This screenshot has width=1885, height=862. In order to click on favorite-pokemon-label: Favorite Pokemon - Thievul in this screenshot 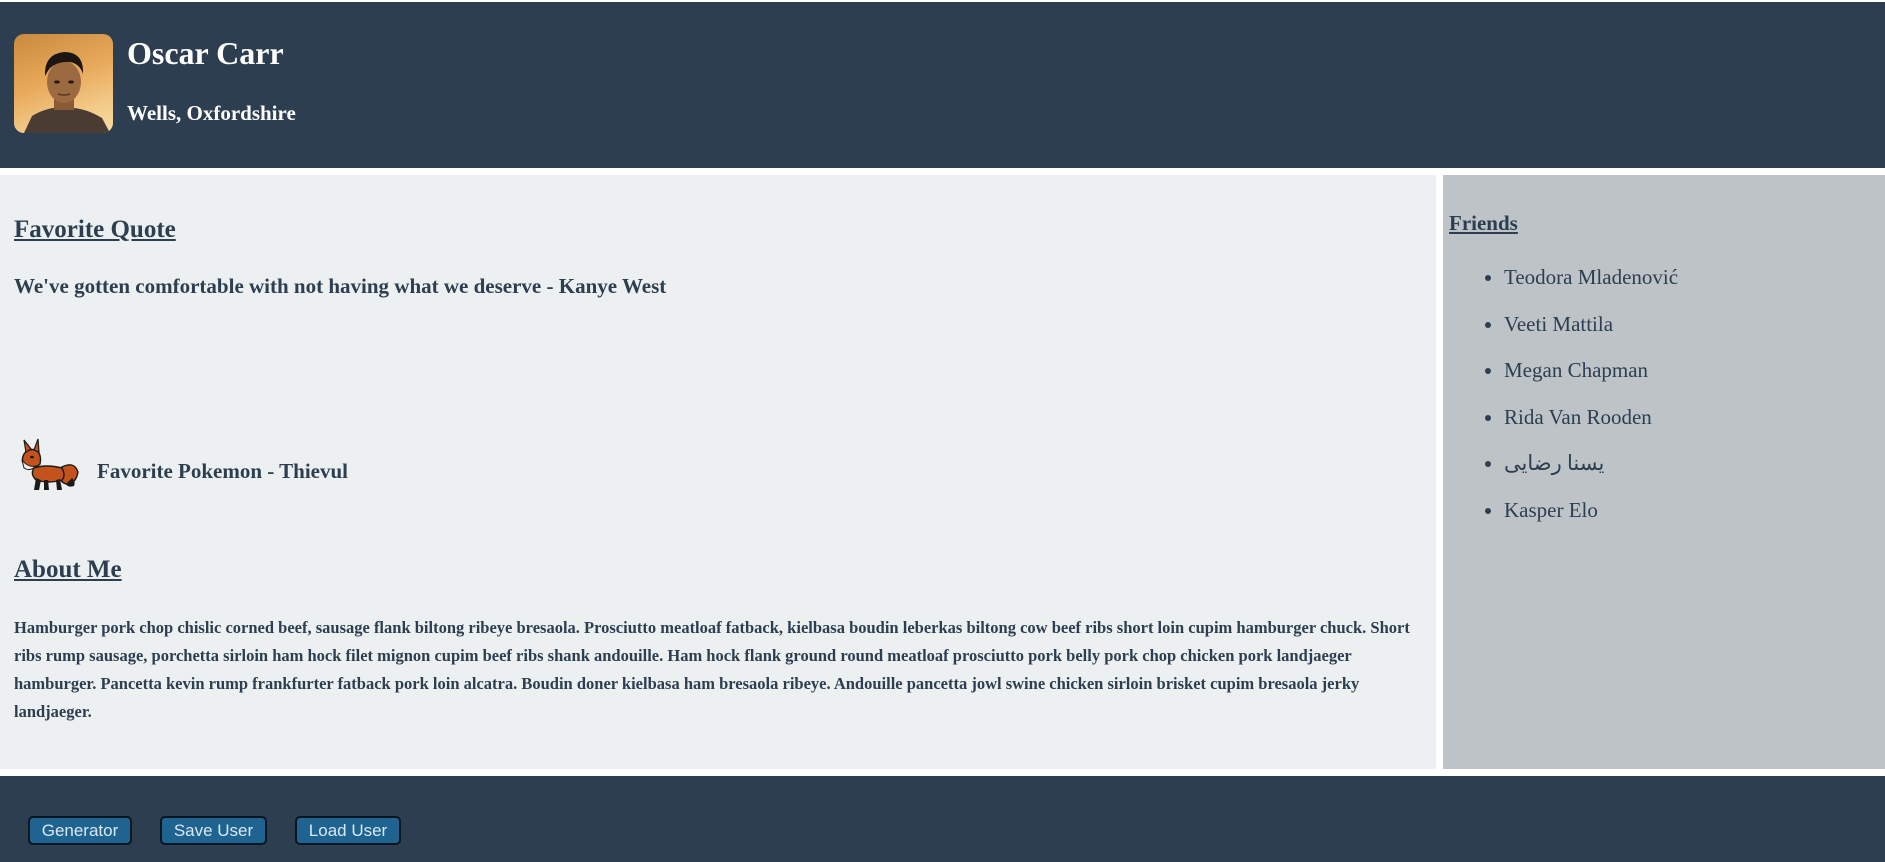, I will do `click(223, 471)`.